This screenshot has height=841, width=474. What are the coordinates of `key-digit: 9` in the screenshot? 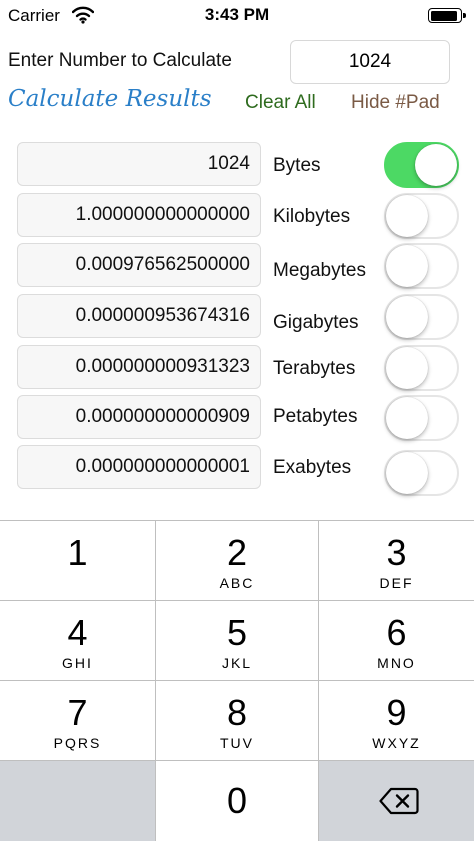 It's located at (396, 712).